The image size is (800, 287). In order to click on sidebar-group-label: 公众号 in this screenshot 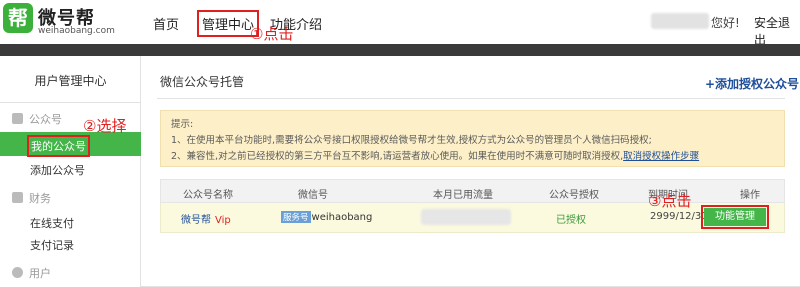, I will do `click(45, 119)`.